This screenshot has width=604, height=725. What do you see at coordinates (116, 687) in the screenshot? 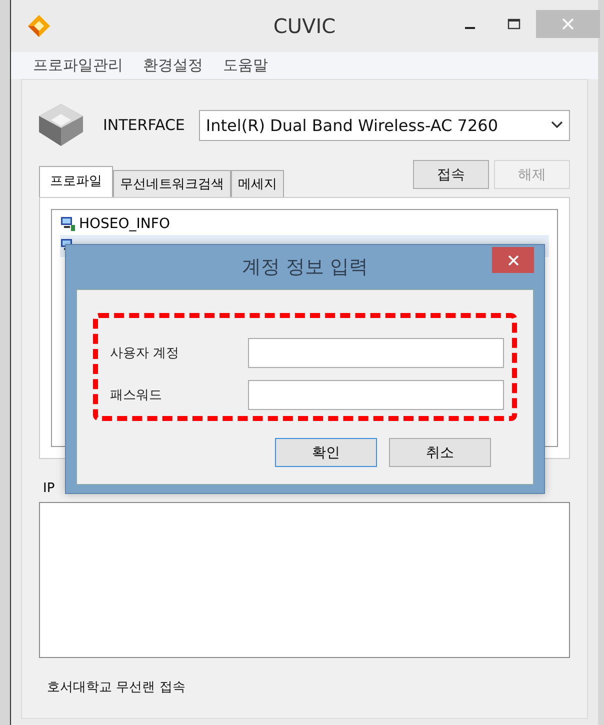
I see `status-text: 호서대학교 무선랜 접속` at bounding box center [116, 687].